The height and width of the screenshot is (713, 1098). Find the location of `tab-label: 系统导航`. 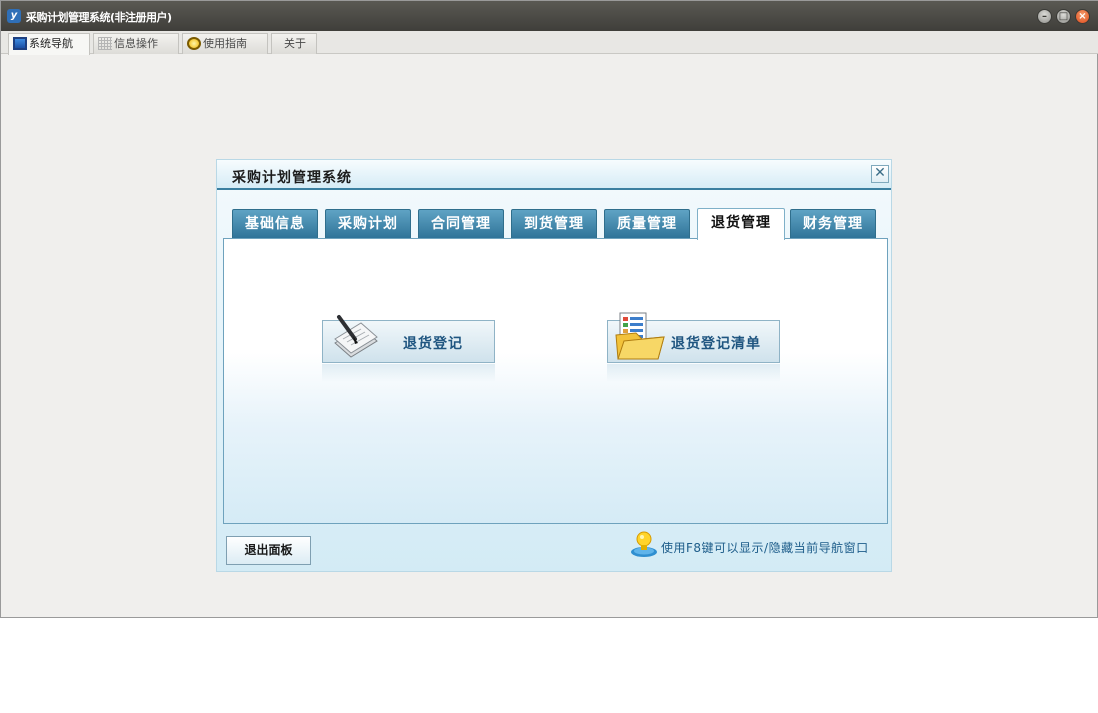

tab-label: 系统导航 is located at coordinates (51, 43).